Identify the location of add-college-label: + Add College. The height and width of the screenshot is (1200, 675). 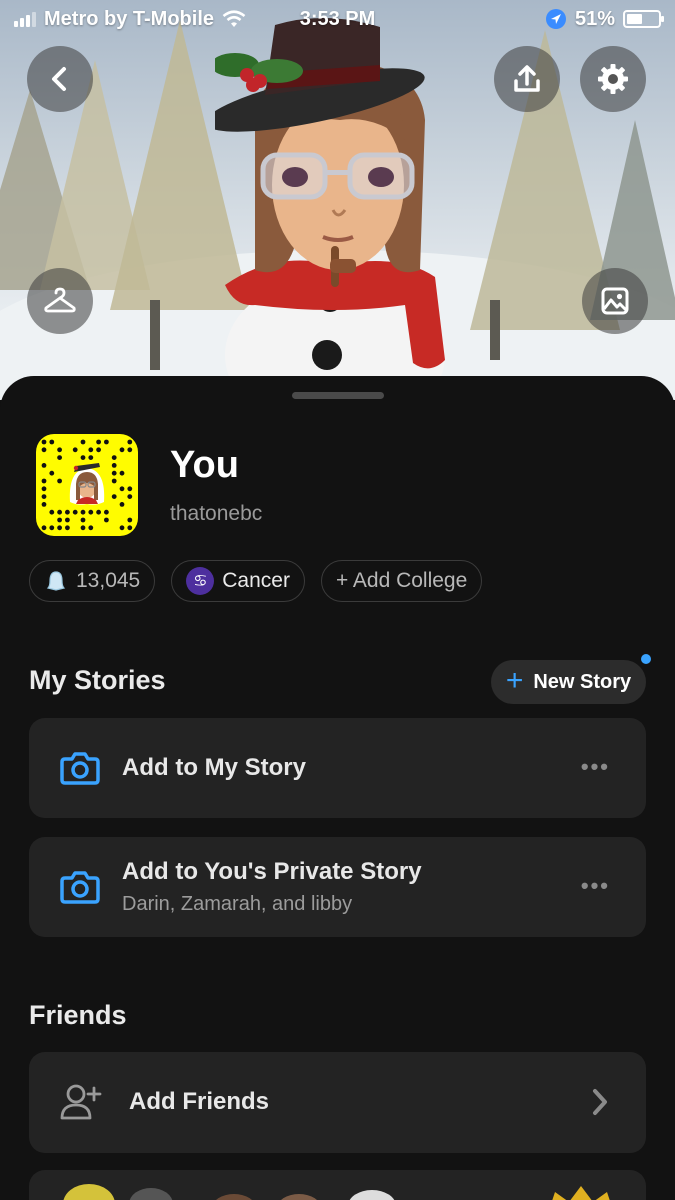
(401, 580).